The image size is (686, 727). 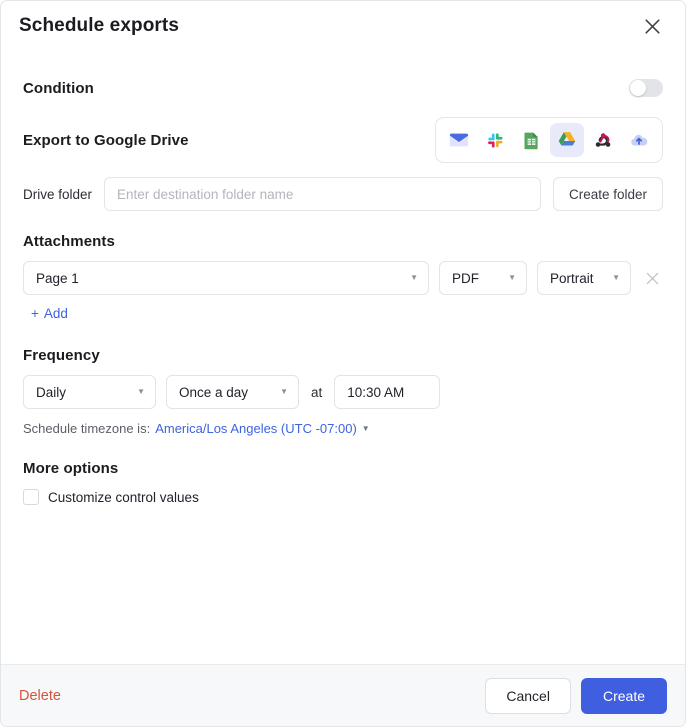 What do you see at coordinates (576, 695) in the screenshot?
I see `footer-actions: Cancel Create` at bounding box center [576, 695].